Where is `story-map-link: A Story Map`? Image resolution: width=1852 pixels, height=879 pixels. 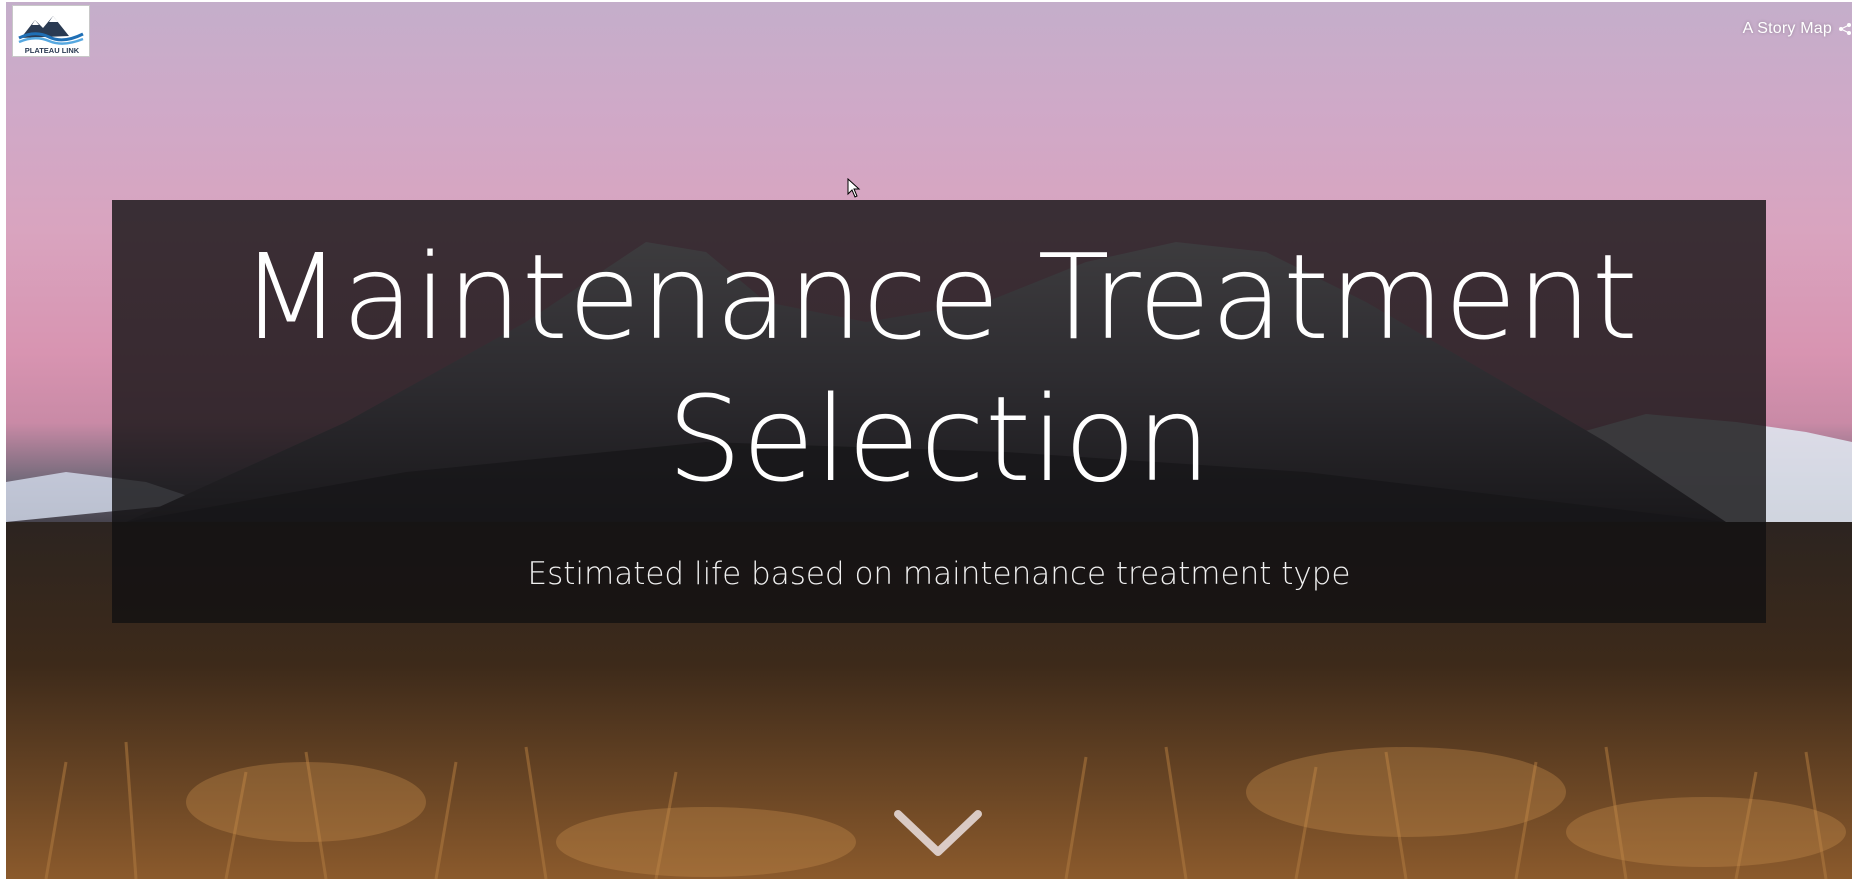 story-map-link: A Story Map is located at coordinates (1797, 29).